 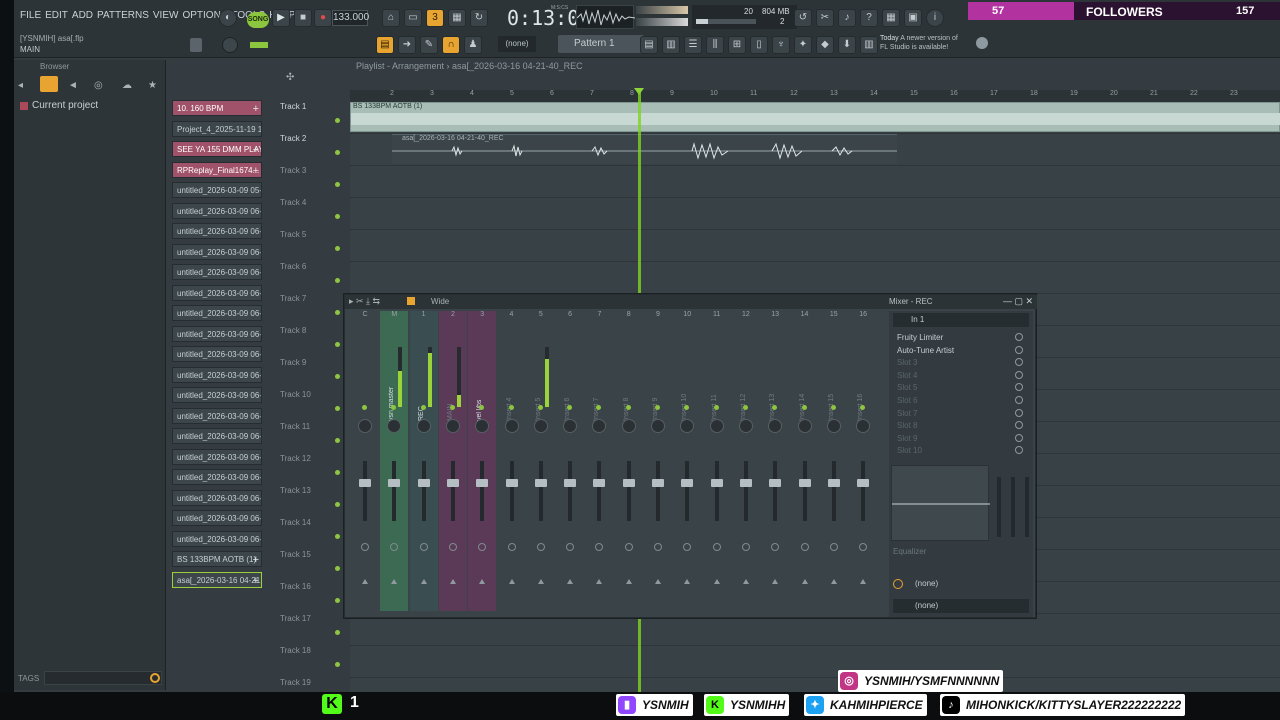 What do you see at coordinates (815, 117) in the screenshot?
I see `audio-clip-bs: BS 133BPM AOTB (1)` at bounding box center [815, 117].